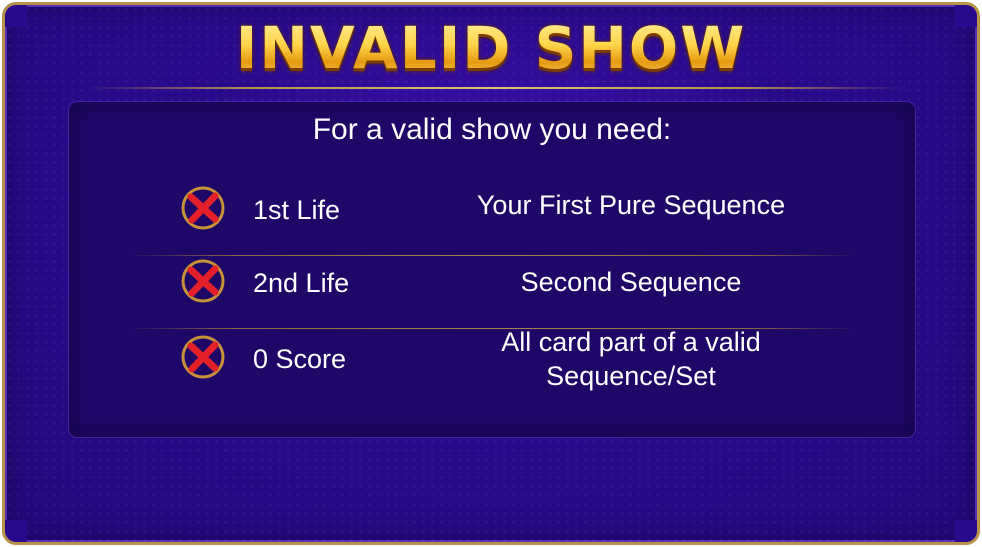 This screenshot has height=547, width=982. What do you see at coordinates (297, 210) in the screenshot?
I see `requirement-label: 1st Life` at bounding box center [297, 210].